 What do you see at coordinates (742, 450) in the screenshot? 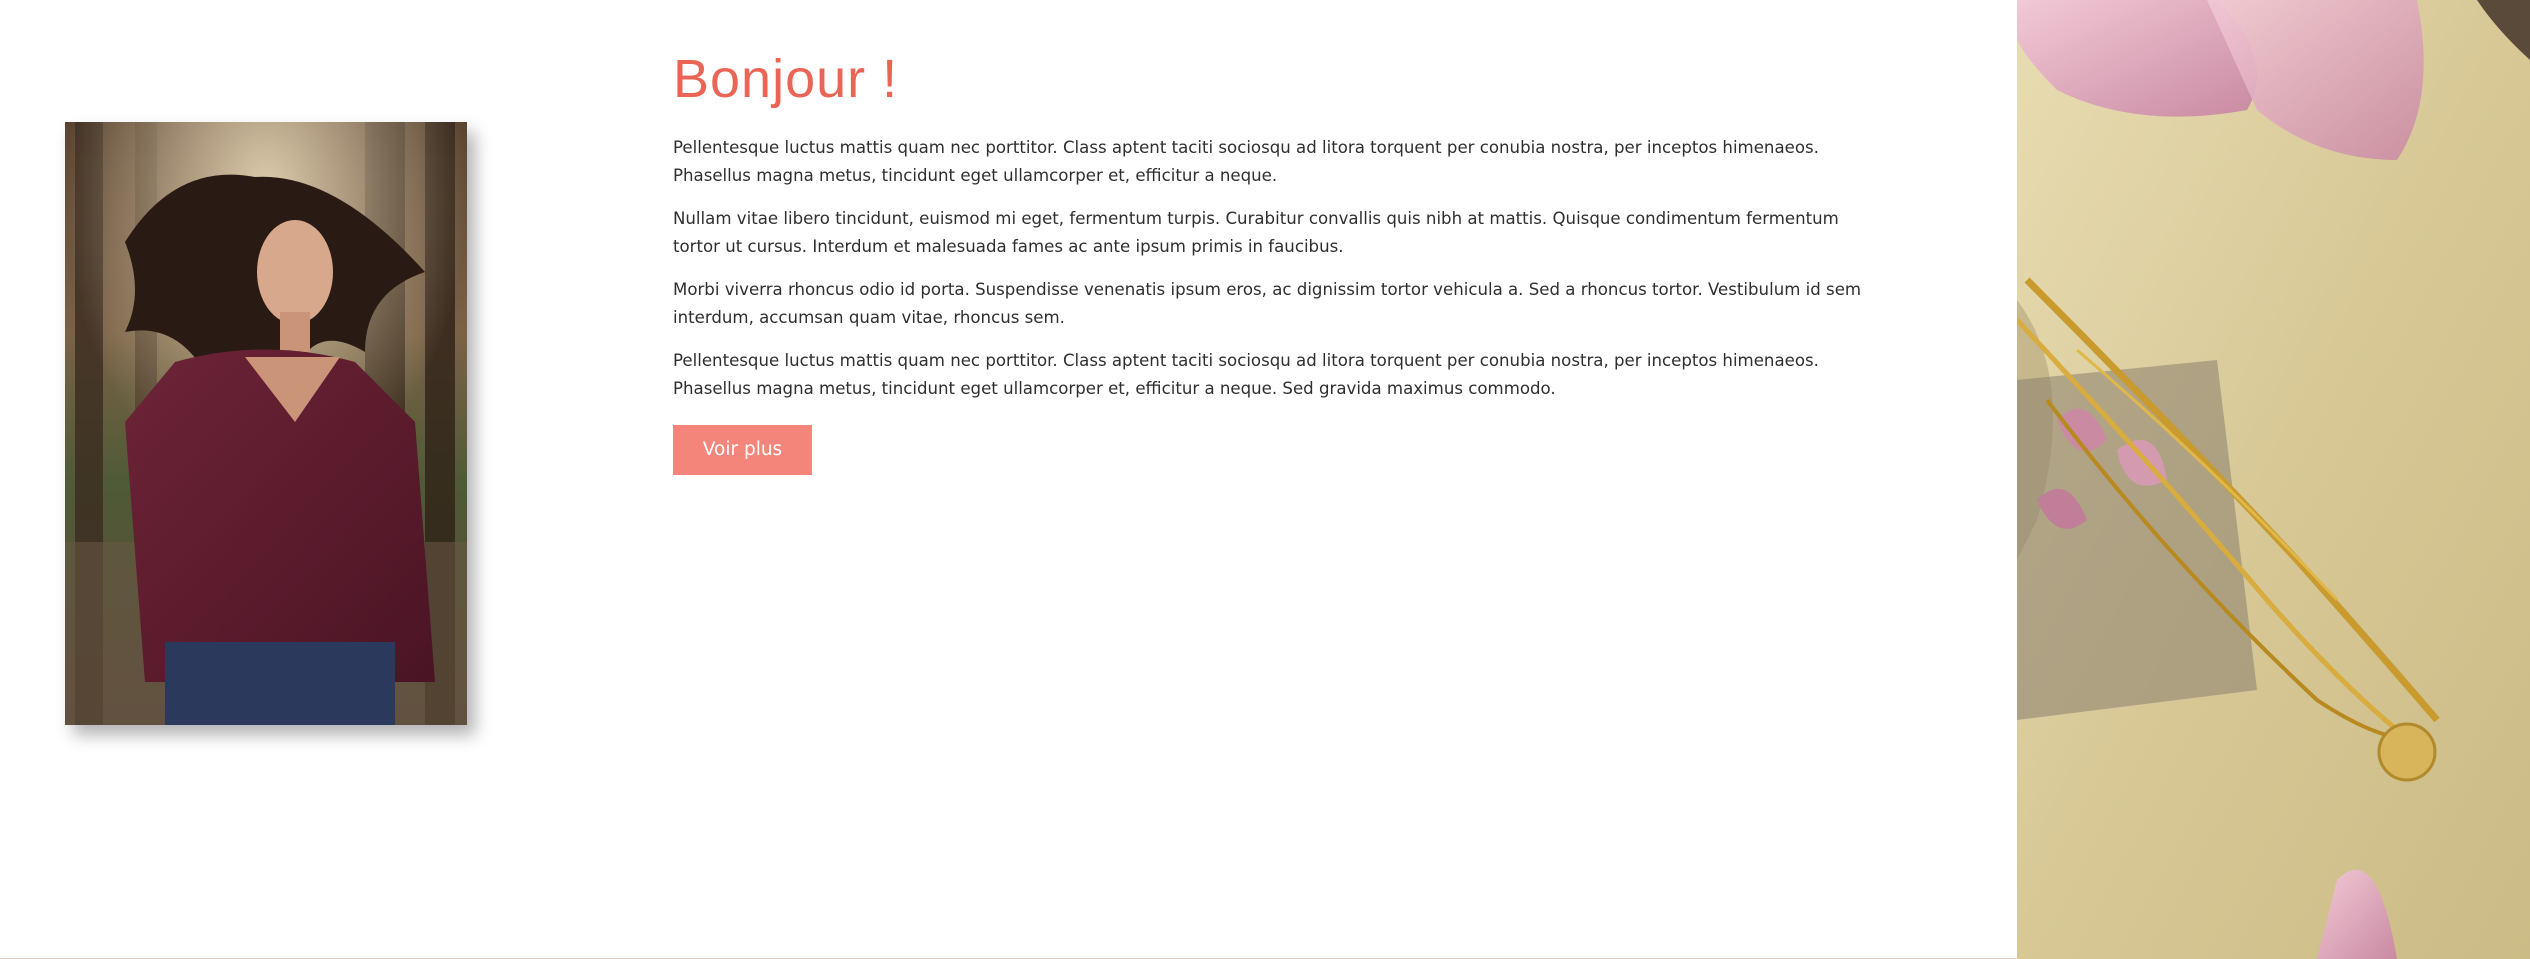
I see `voir-plus-button: Voir plus` at bounding box center [742, 450].